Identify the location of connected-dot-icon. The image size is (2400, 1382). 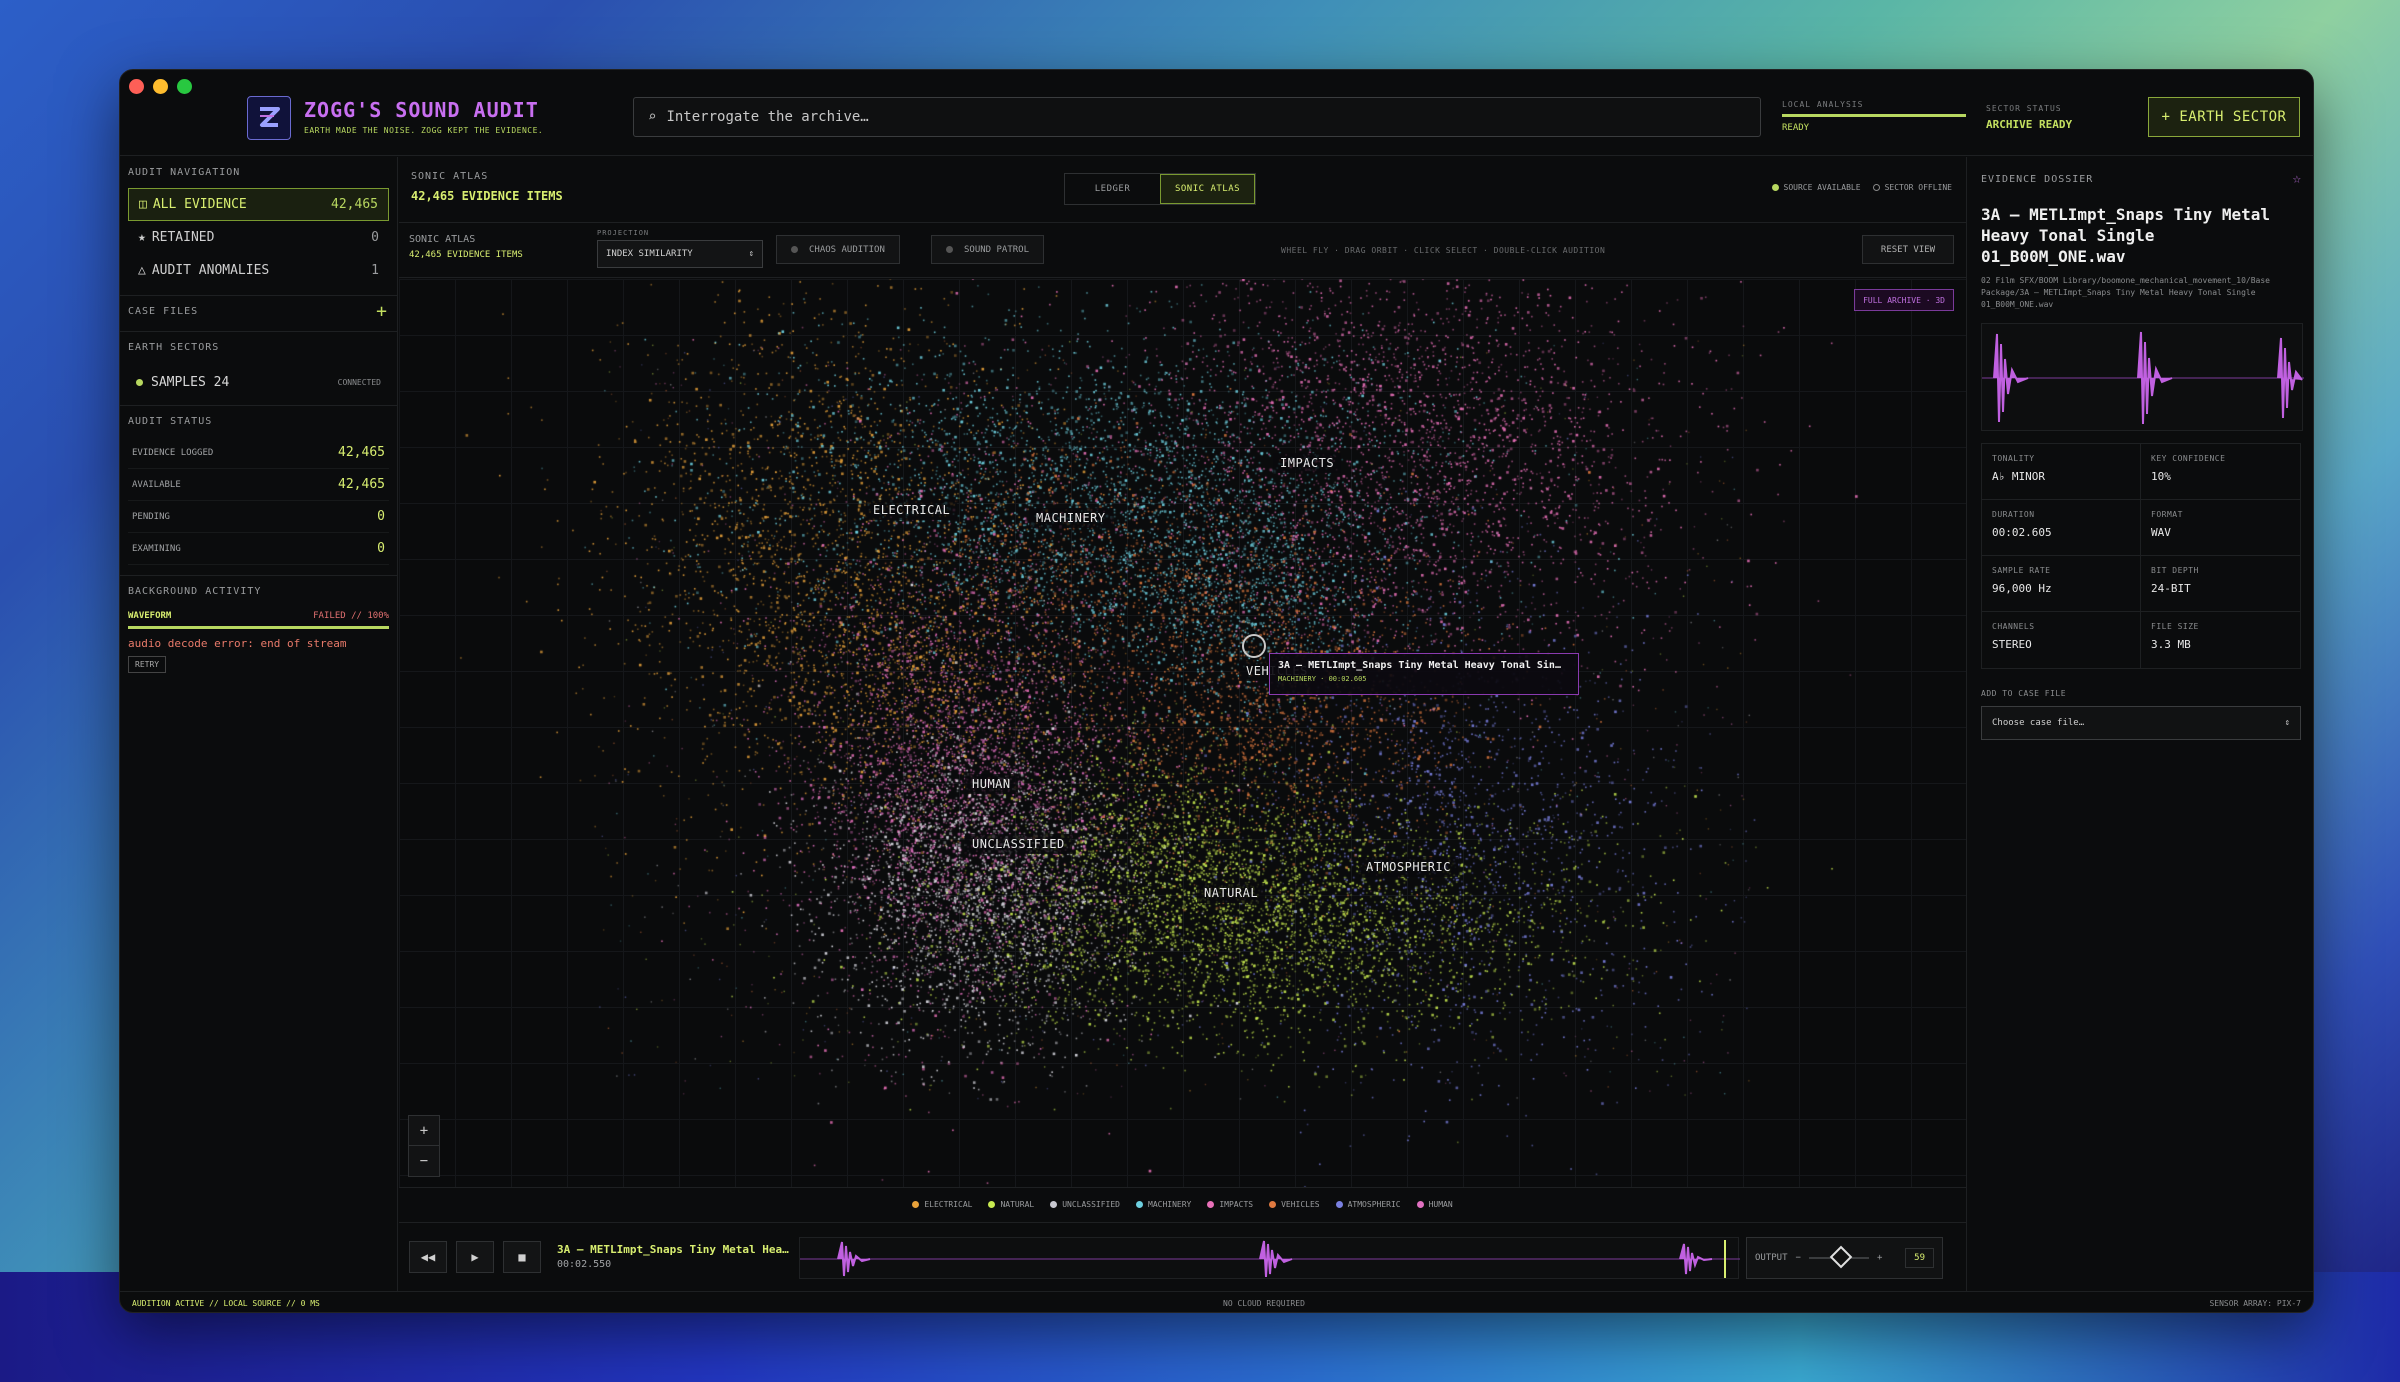
(139, 382).